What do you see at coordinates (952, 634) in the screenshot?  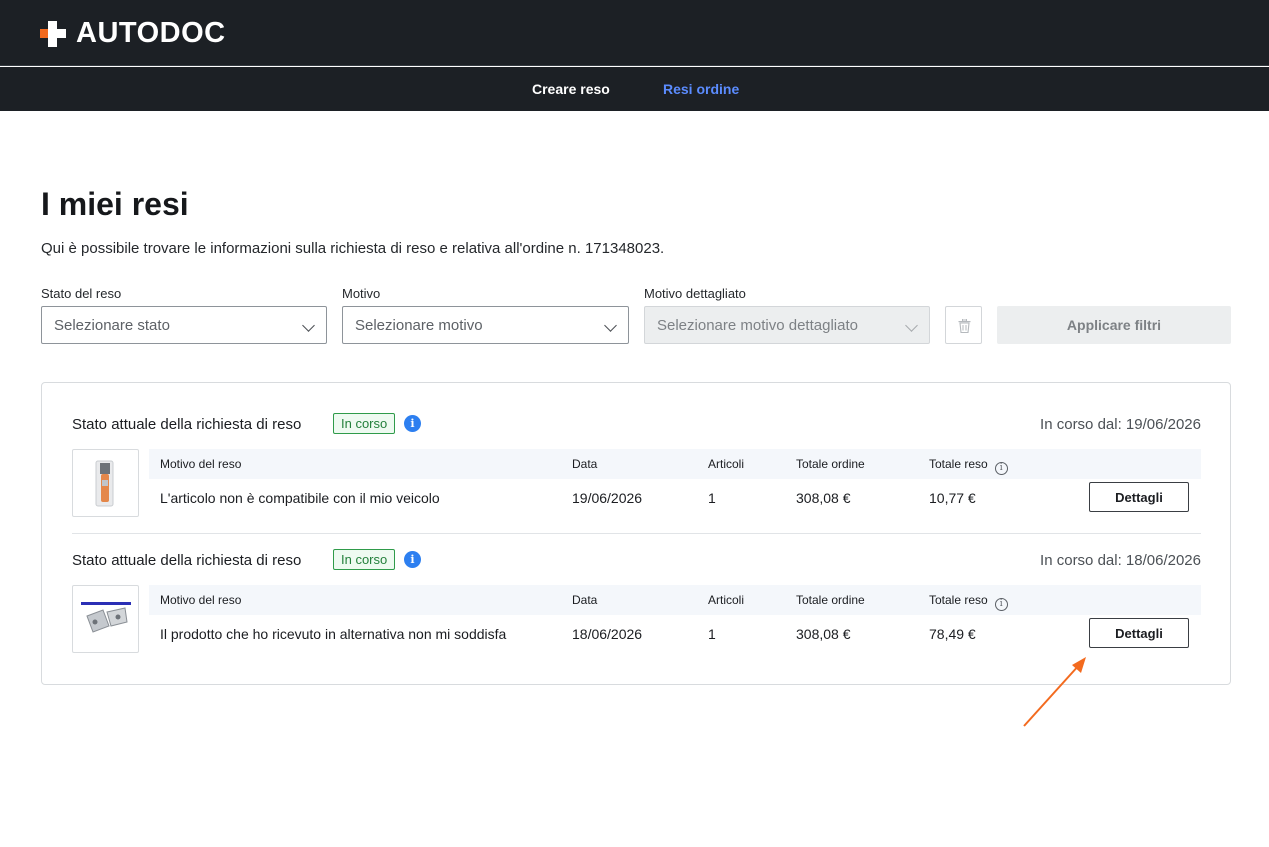 I see `return-total: 78,49 €` at bounding box center [952, 634].